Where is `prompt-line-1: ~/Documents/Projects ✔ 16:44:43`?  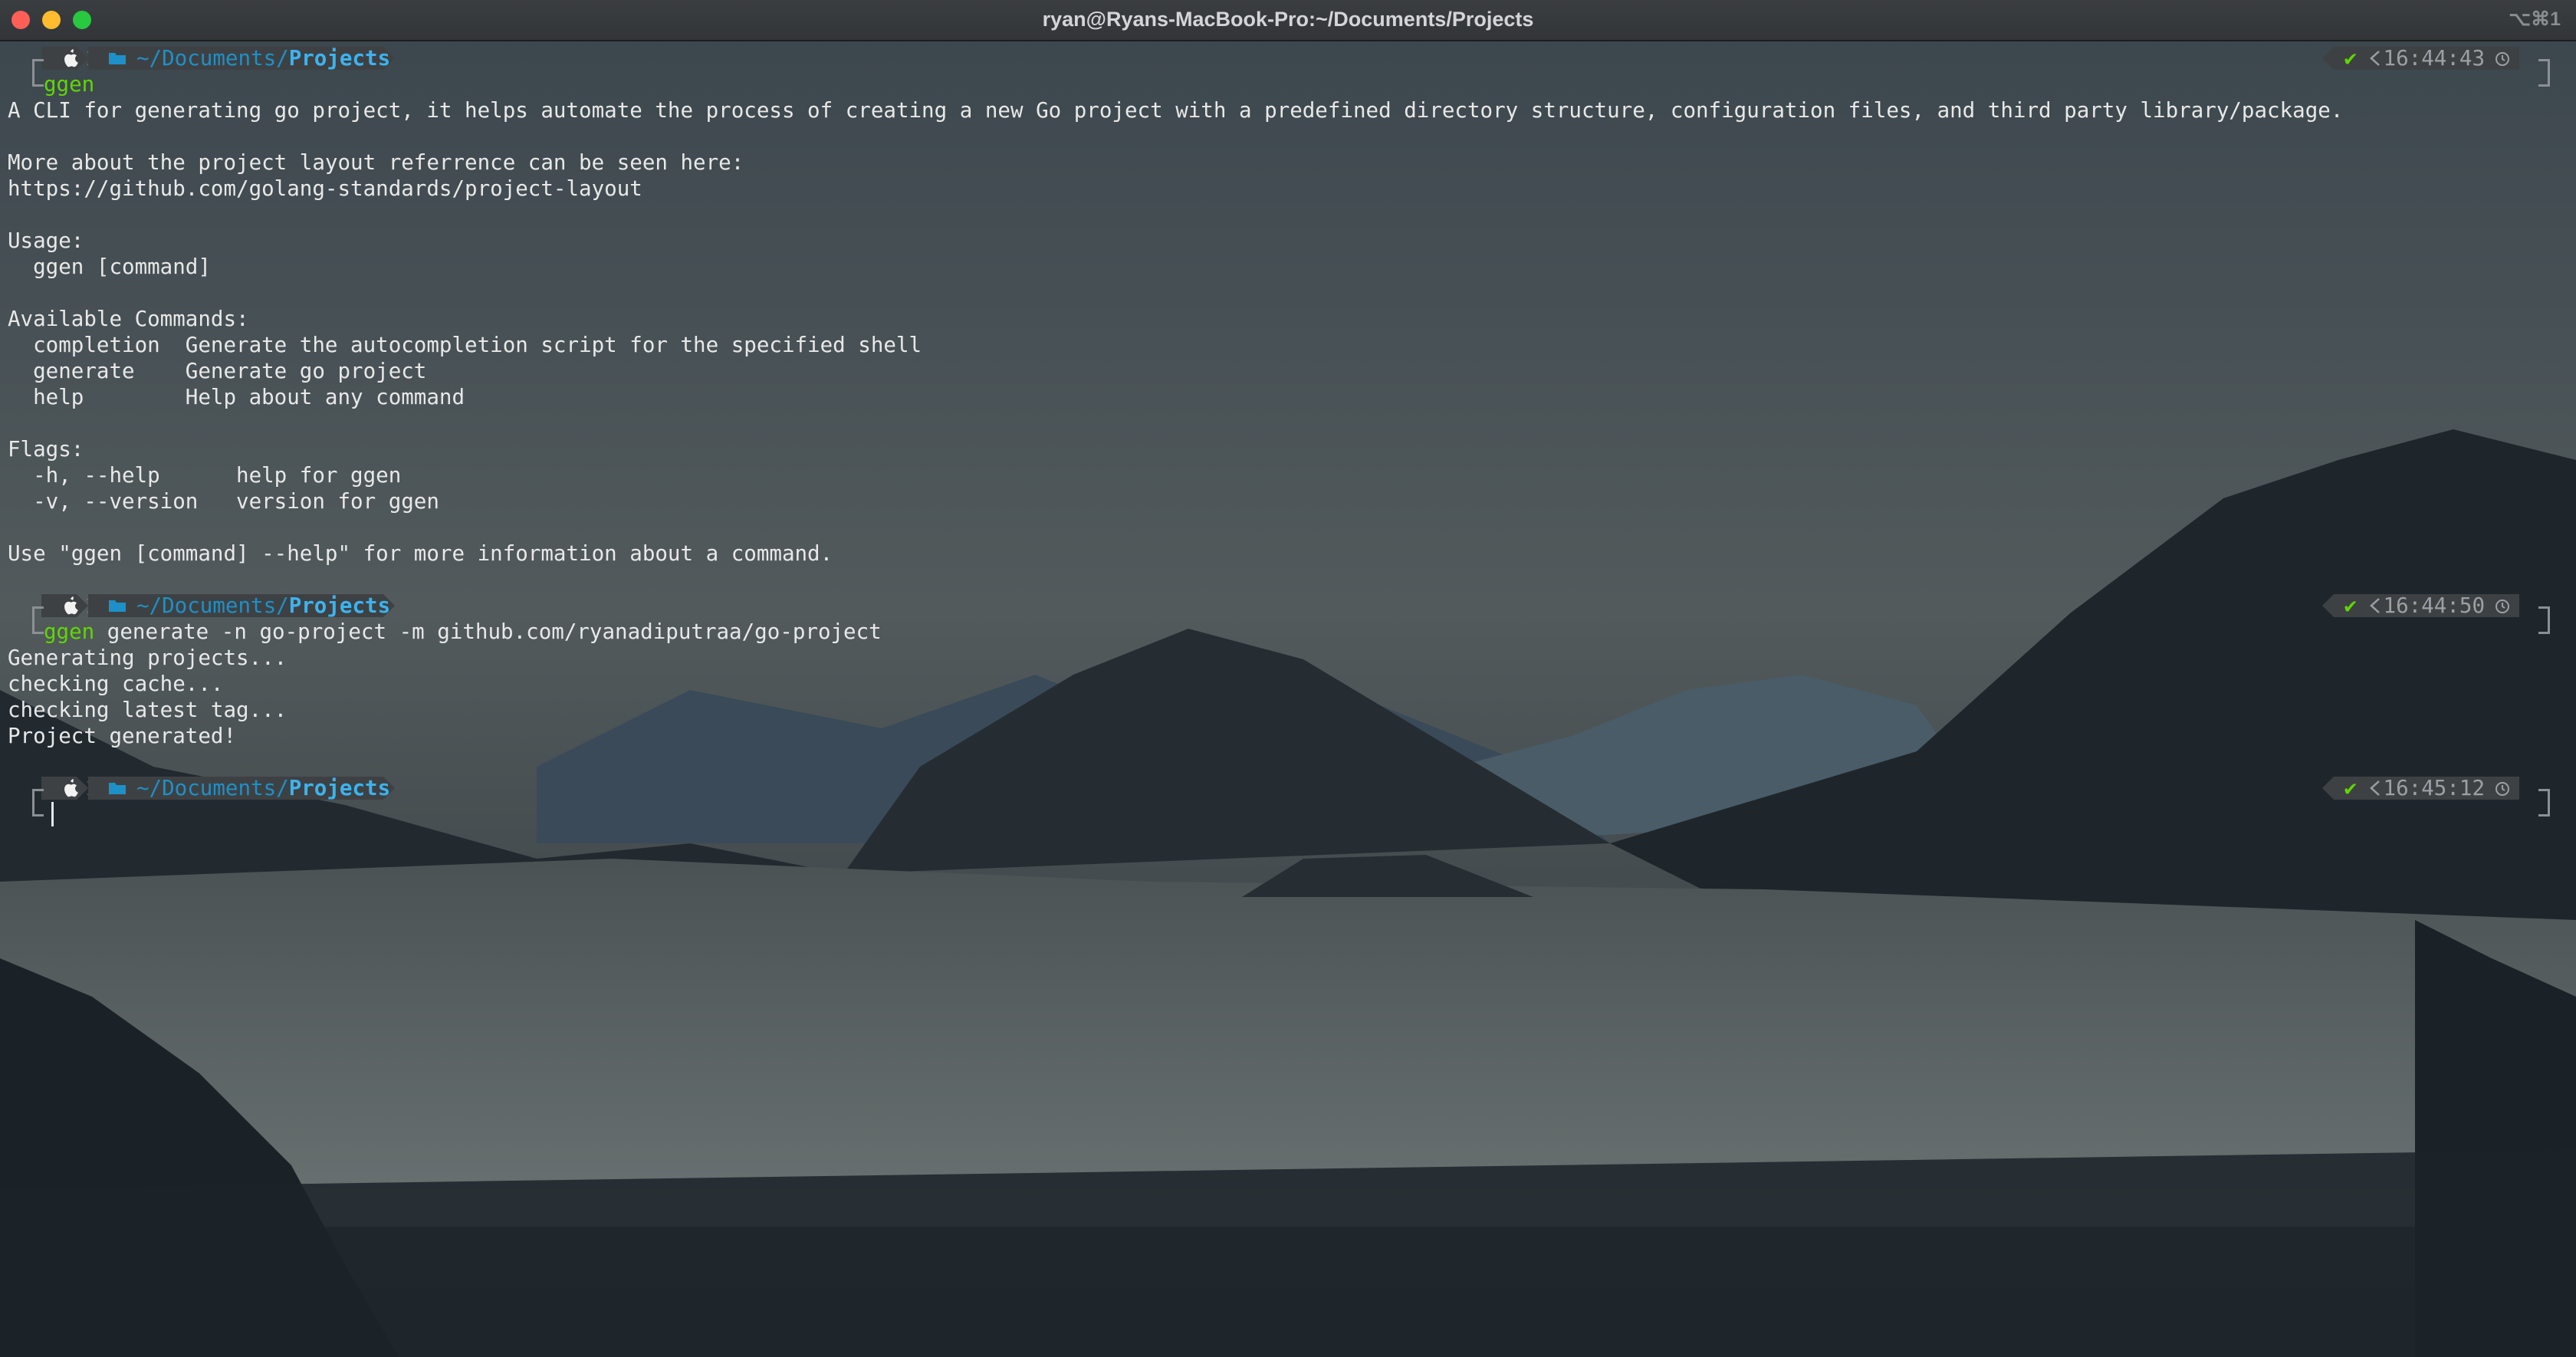
prompt-line-1: ~/Documents/Projects ✔ 16:44:43 is located at coordinates (1297, 66).